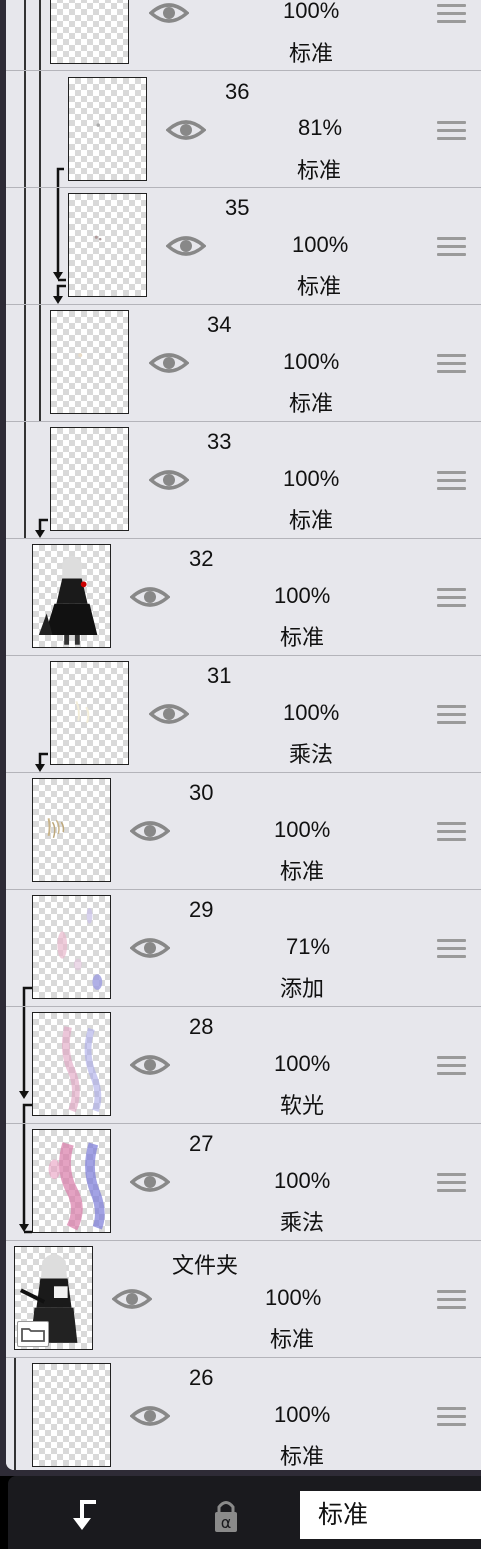 Image resolution: width=481 pixels, height=1549 pixels. What do you see at coordinates (237, 207) in the screenshot?
I see `layer-name: 35` at bounding box center [237, 207].